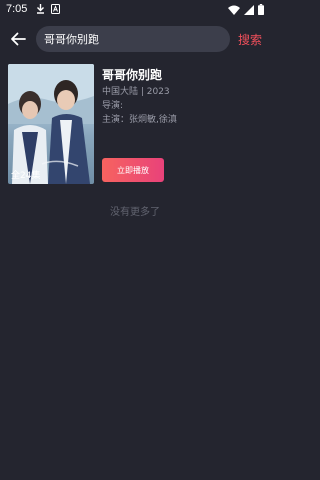 Image resolution: width=320 pixels, height=480 pixels. What do you see at coordinates (135, 212) in the screenshot?
I see `no-more-results: 没有更多了` at bounding box center [135, 212].